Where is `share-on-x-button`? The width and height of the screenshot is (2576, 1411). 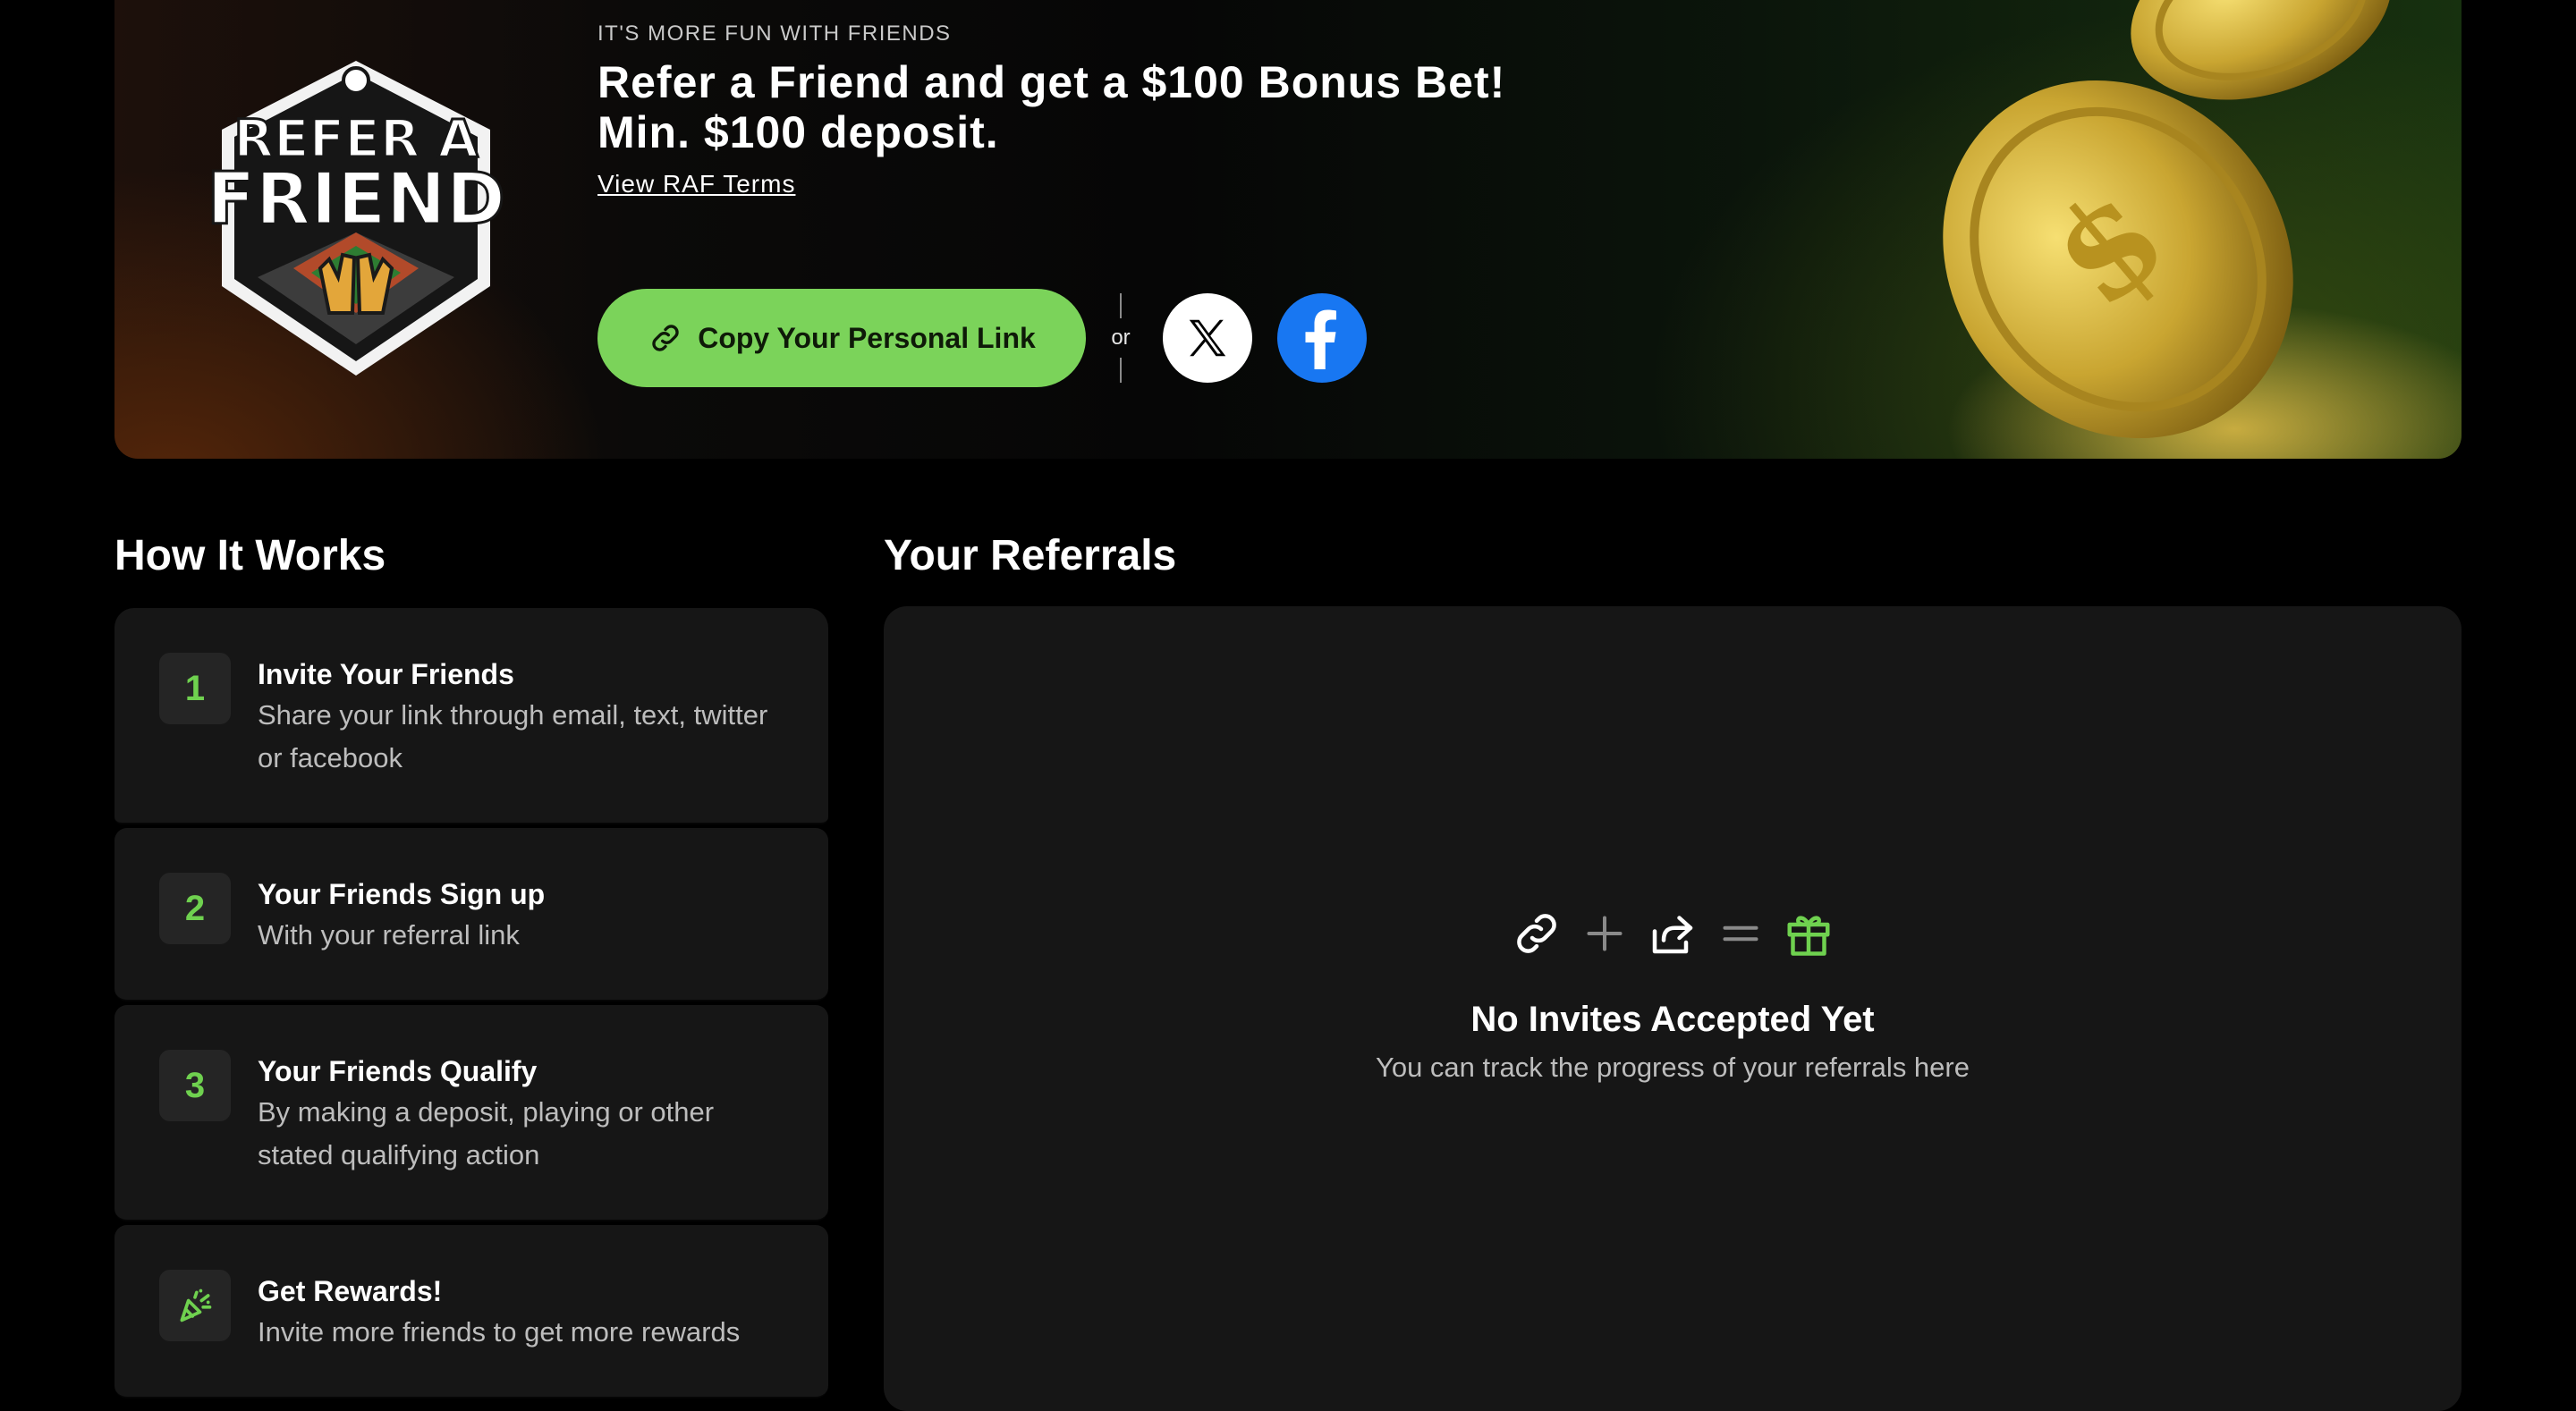
share-on-x-button is located at coordinates (1207, 338).